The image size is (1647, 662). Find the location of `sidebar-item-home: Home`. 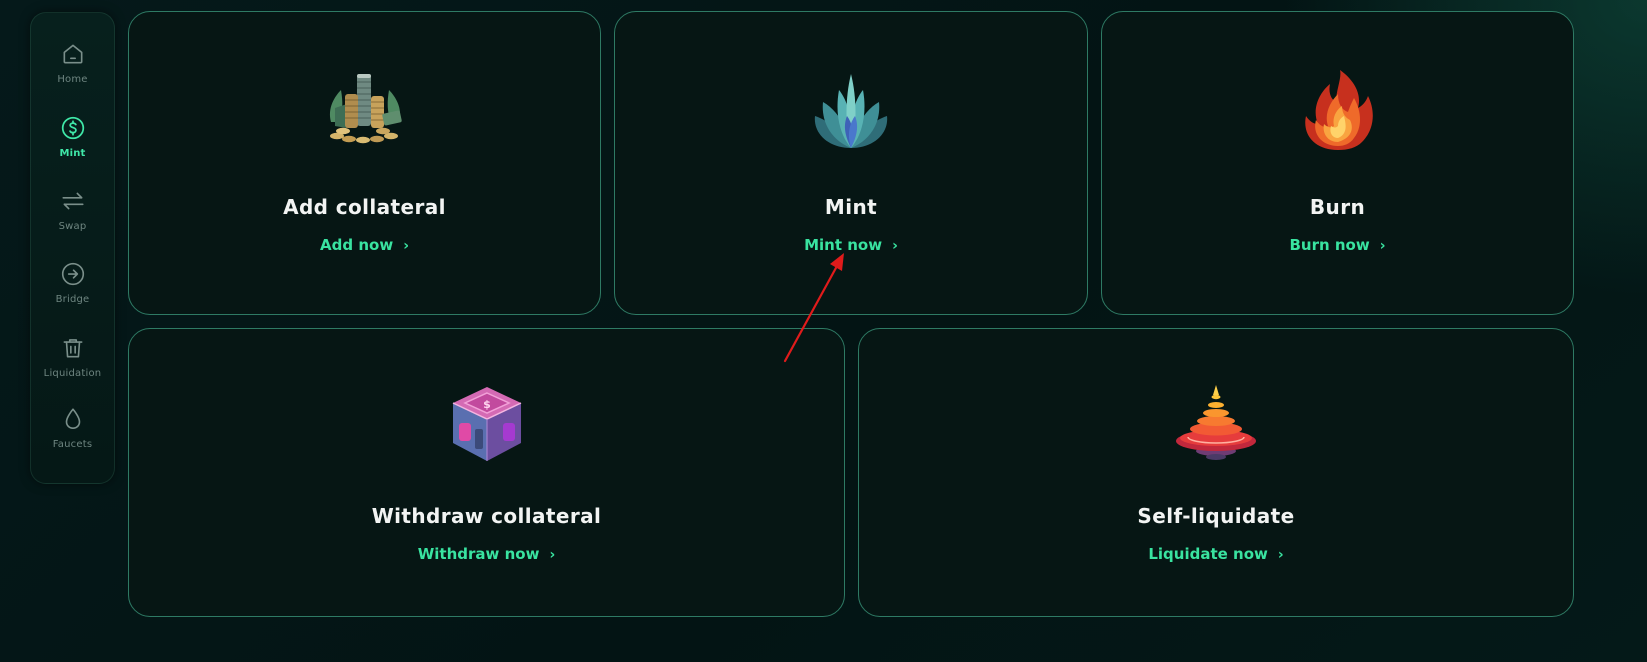

sidebar-item-home: Home is located at coordinates (72, 72).